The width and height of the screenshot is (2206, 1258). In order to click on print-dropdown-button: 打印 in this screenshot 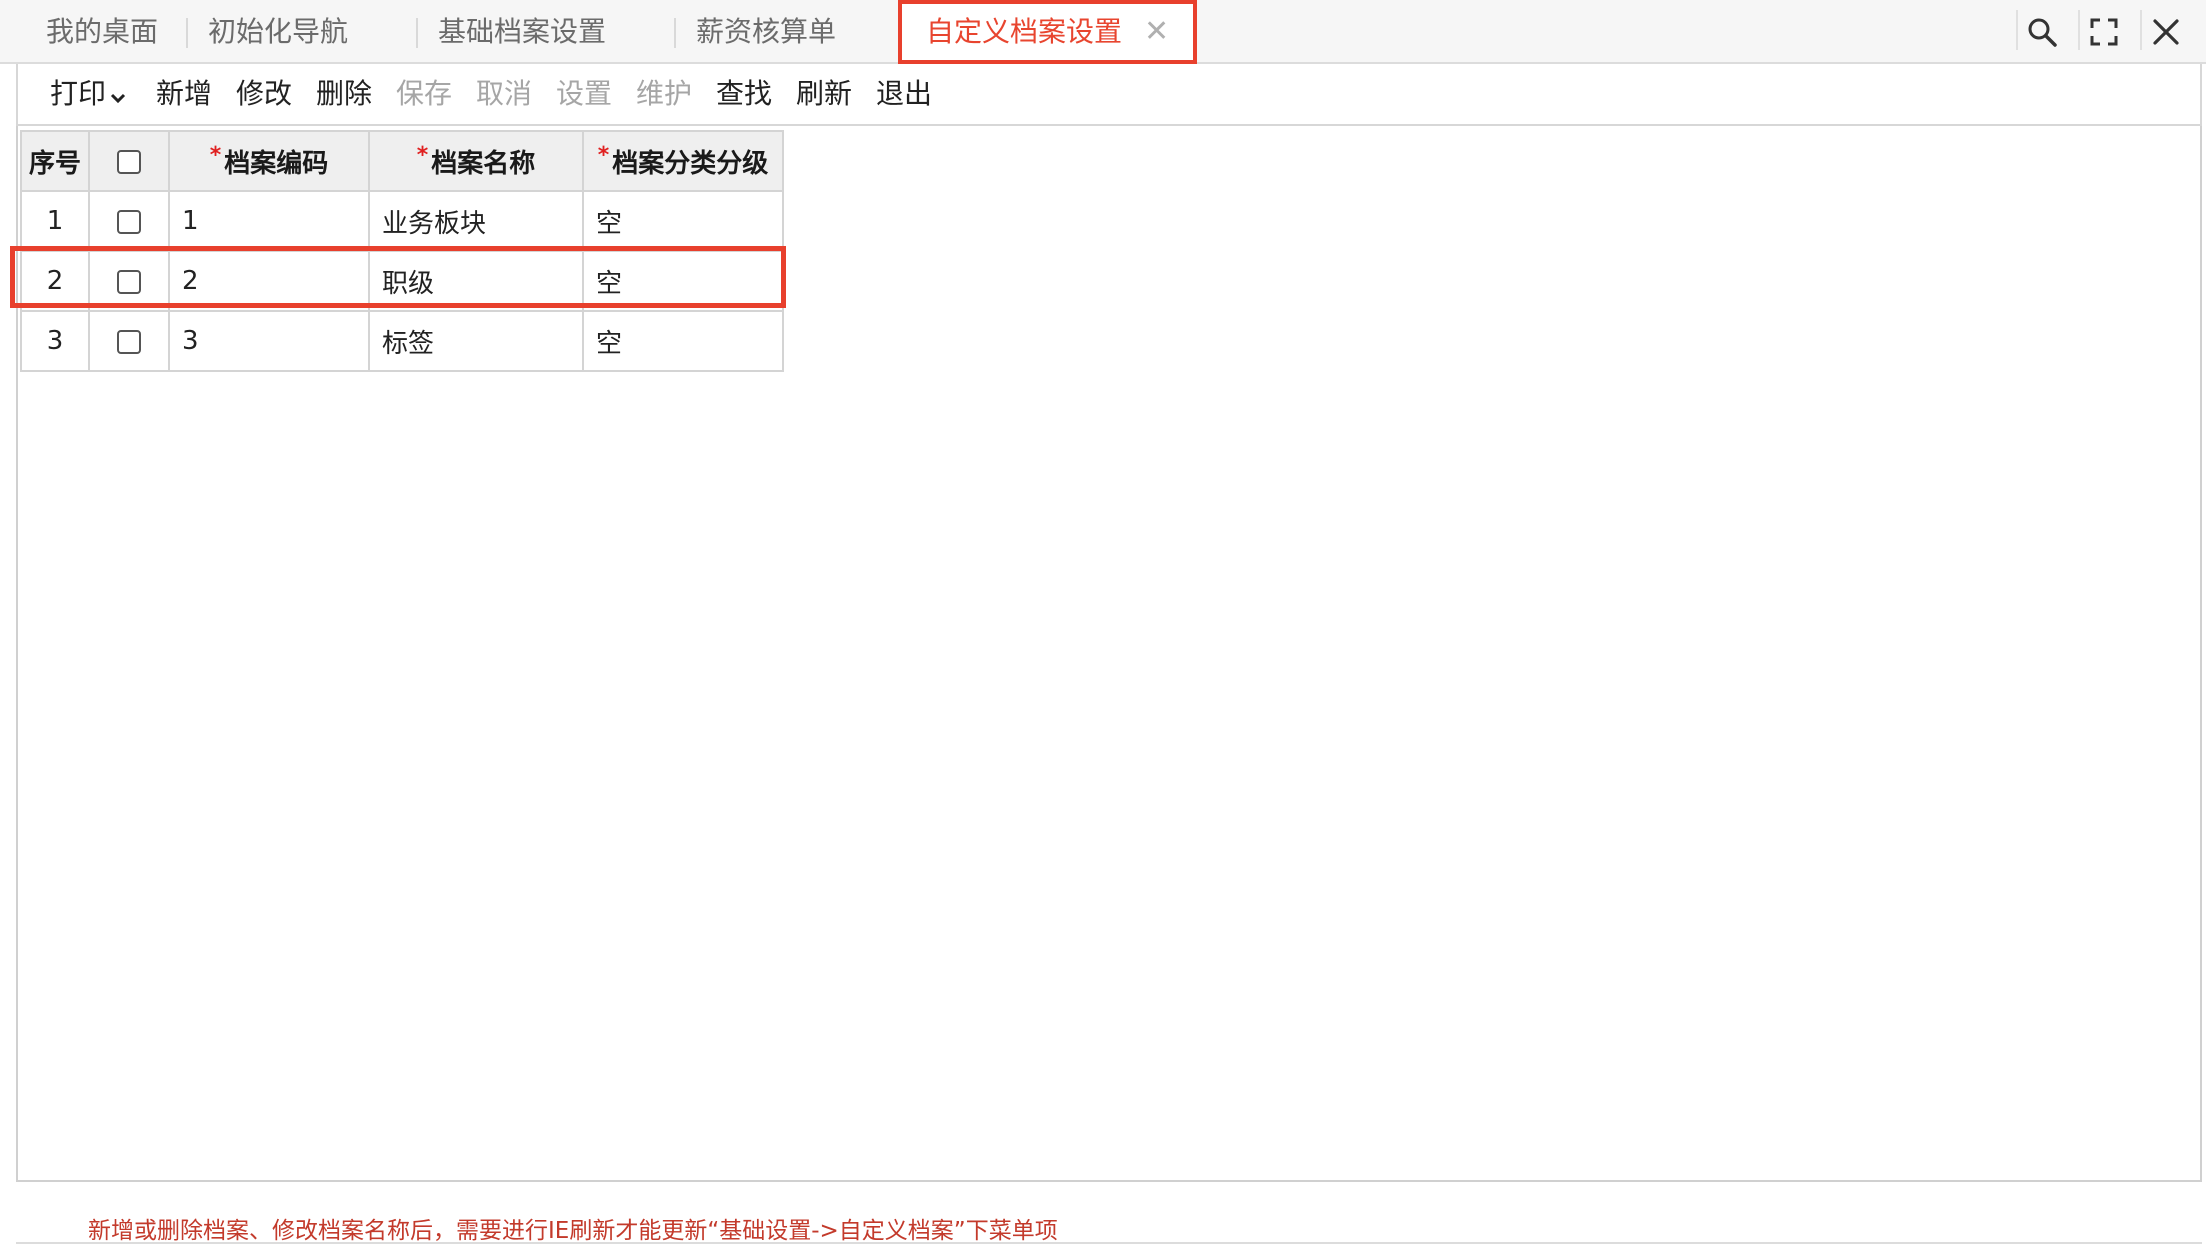, I will do `click(88, 94)`.